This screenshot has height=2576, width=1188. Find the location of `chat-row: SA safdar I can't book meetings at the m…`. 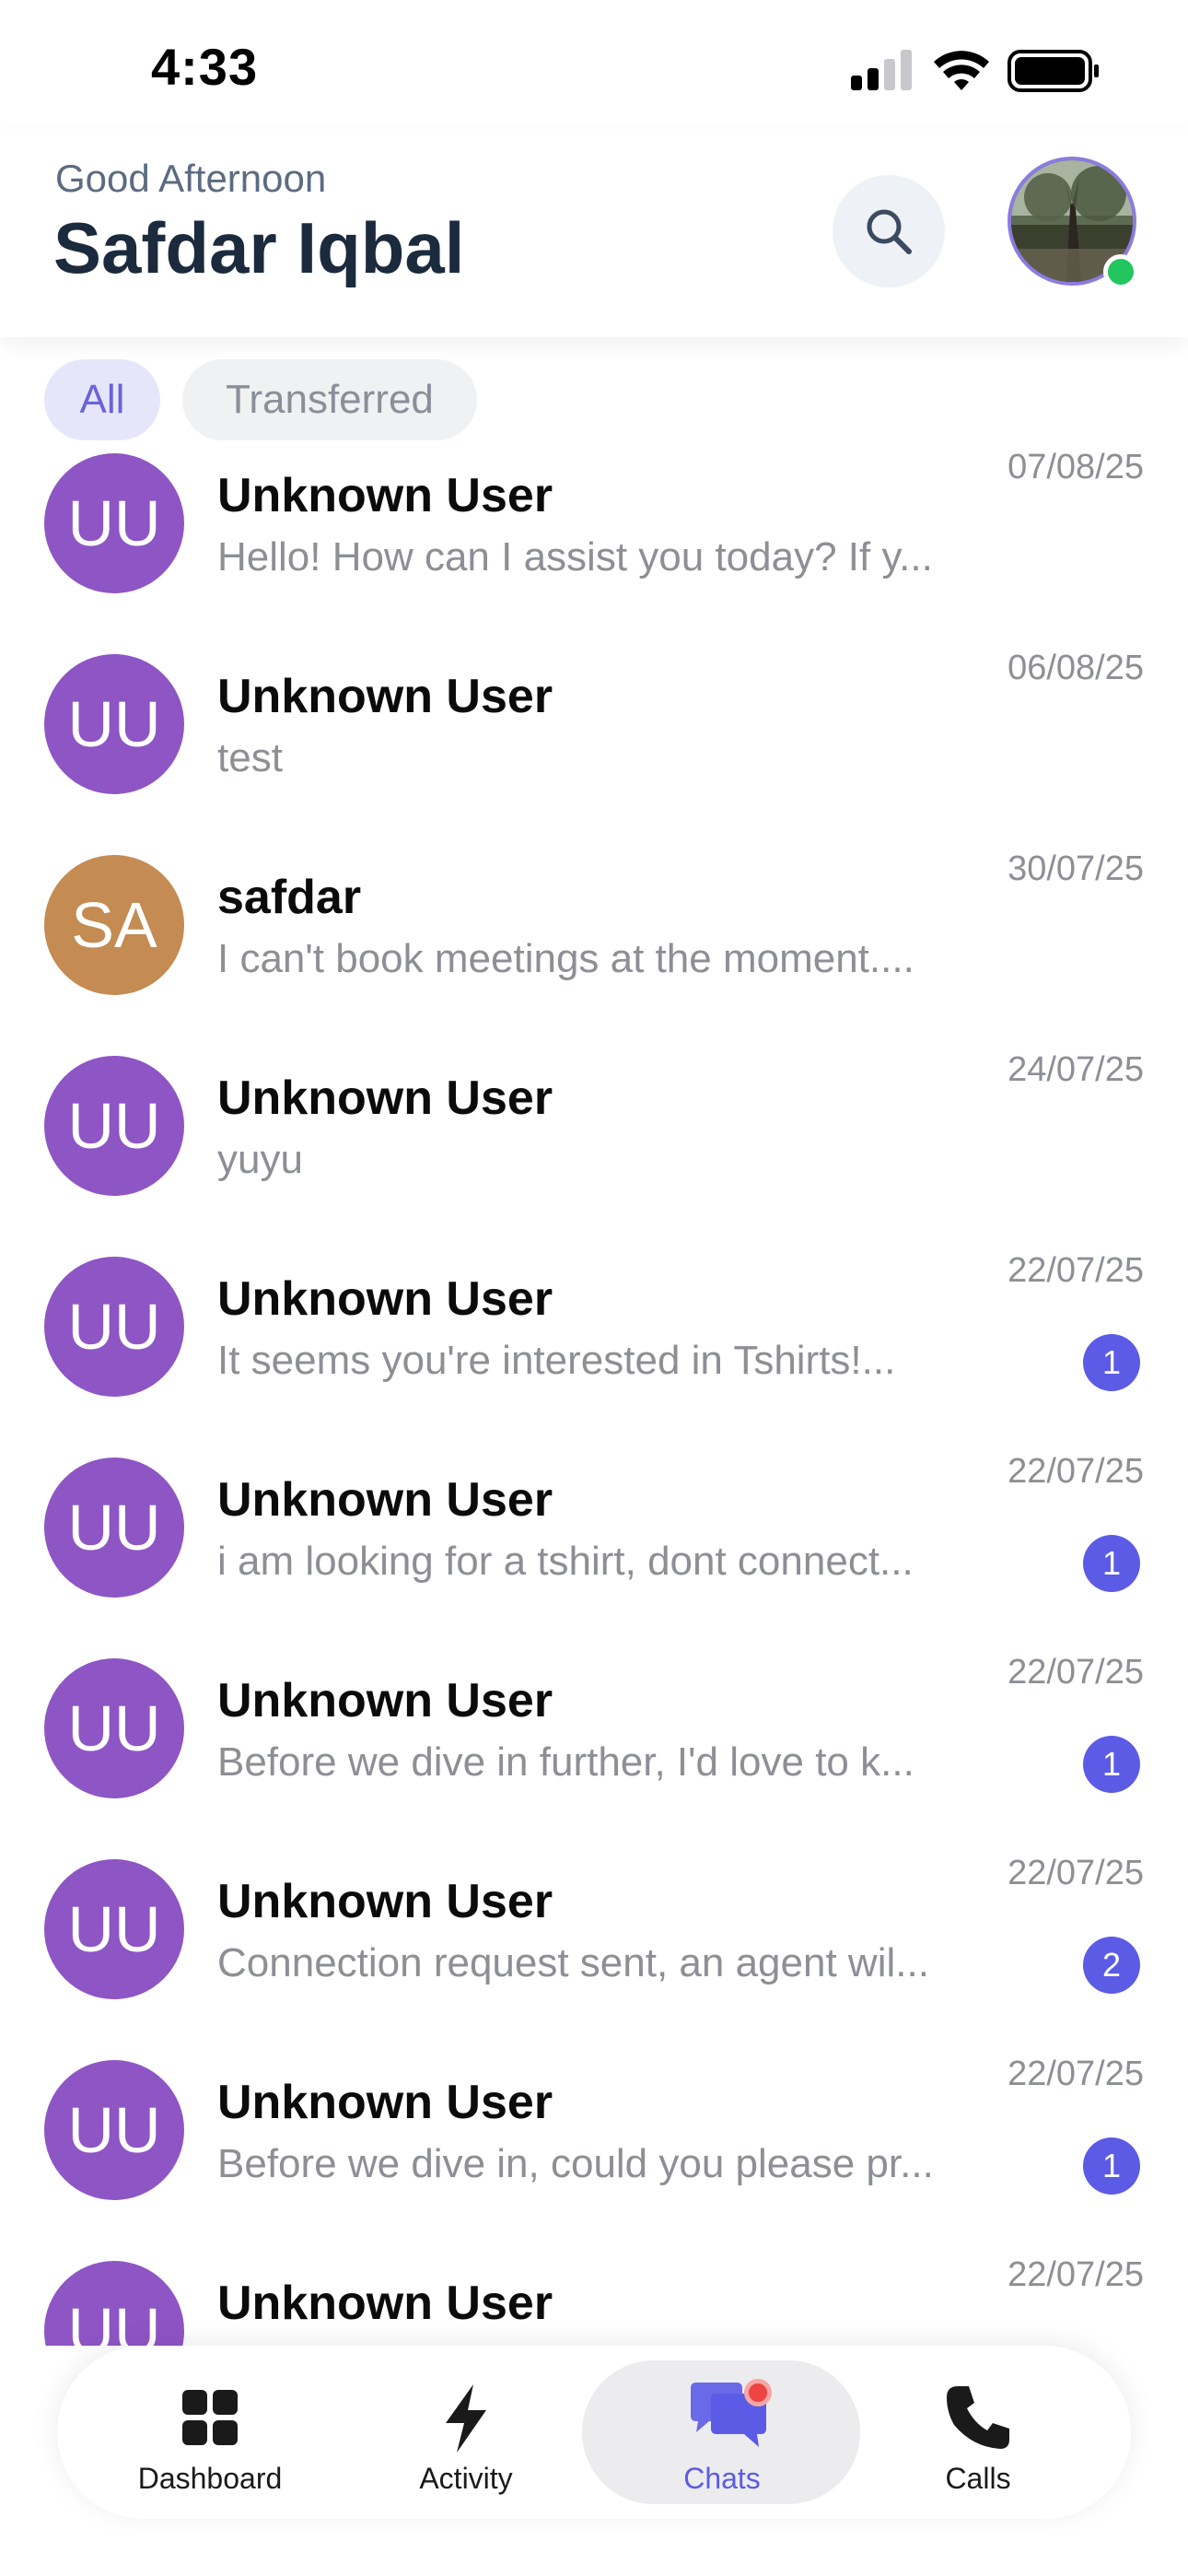

chat-row: SA safdar I can't book meetings at the m… is located at coordinates (594, 945).